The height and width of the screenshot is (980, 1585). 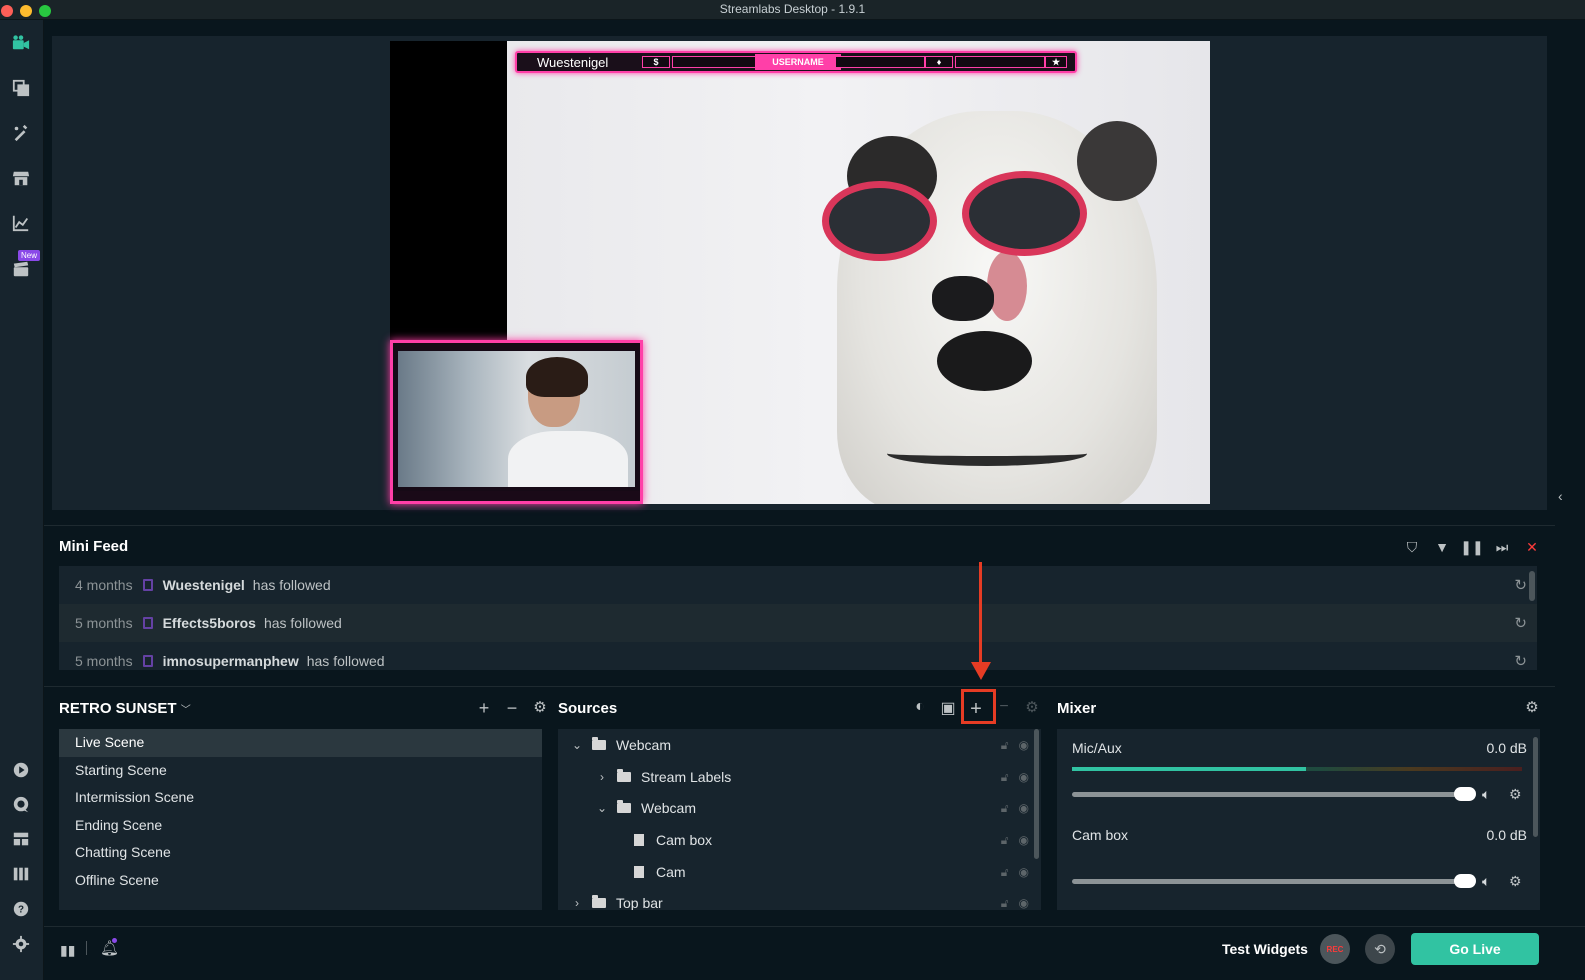 What do you see at coordinates (21, 223) in the screenshot?
I see `analytics-icon` at bounding box center [21, 223].